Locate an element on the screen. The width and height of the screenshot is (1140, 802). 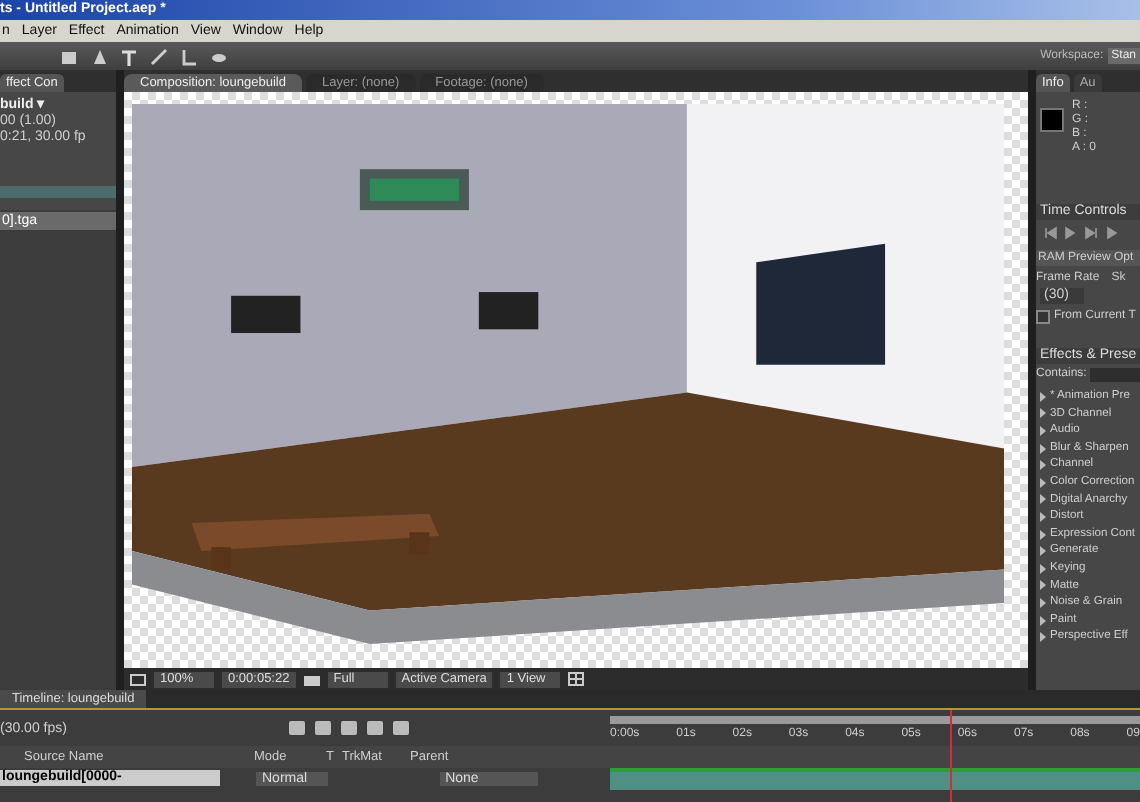
color-swatch is located at coordinates (1052, 120).